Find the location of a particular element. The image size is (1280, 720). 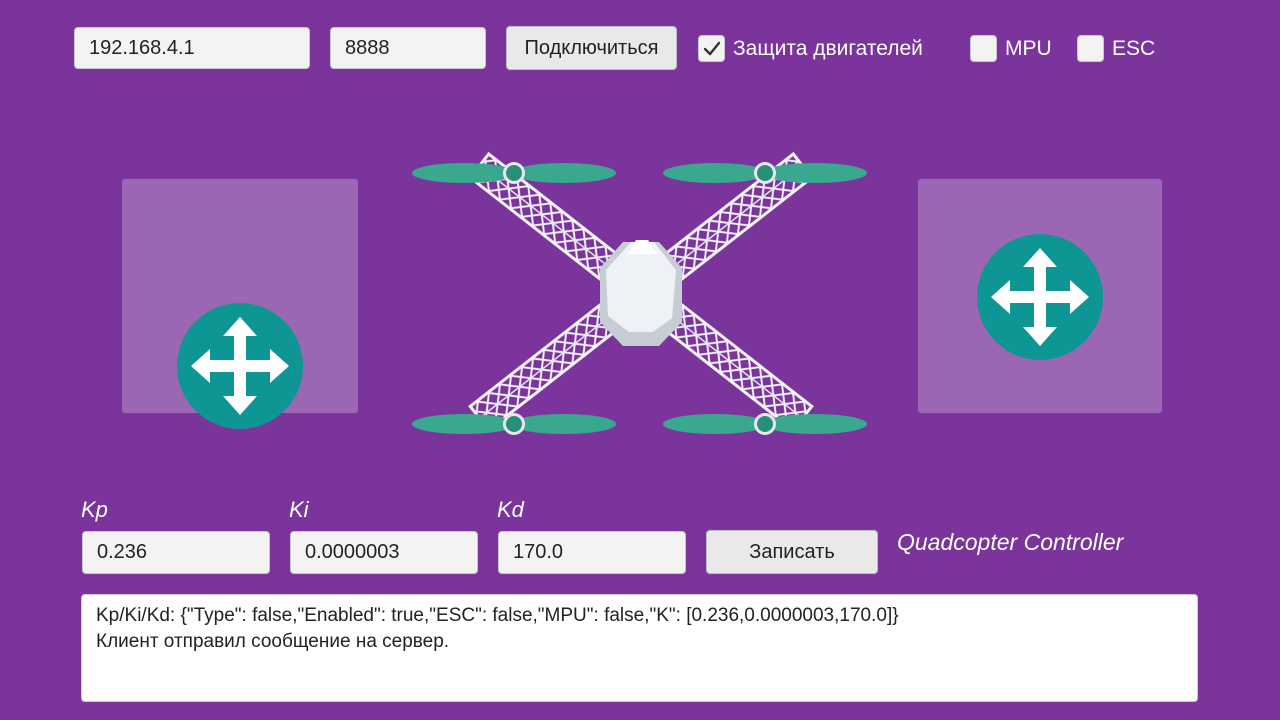

connect-label: Подключиться is located at coordinates (591, 47).